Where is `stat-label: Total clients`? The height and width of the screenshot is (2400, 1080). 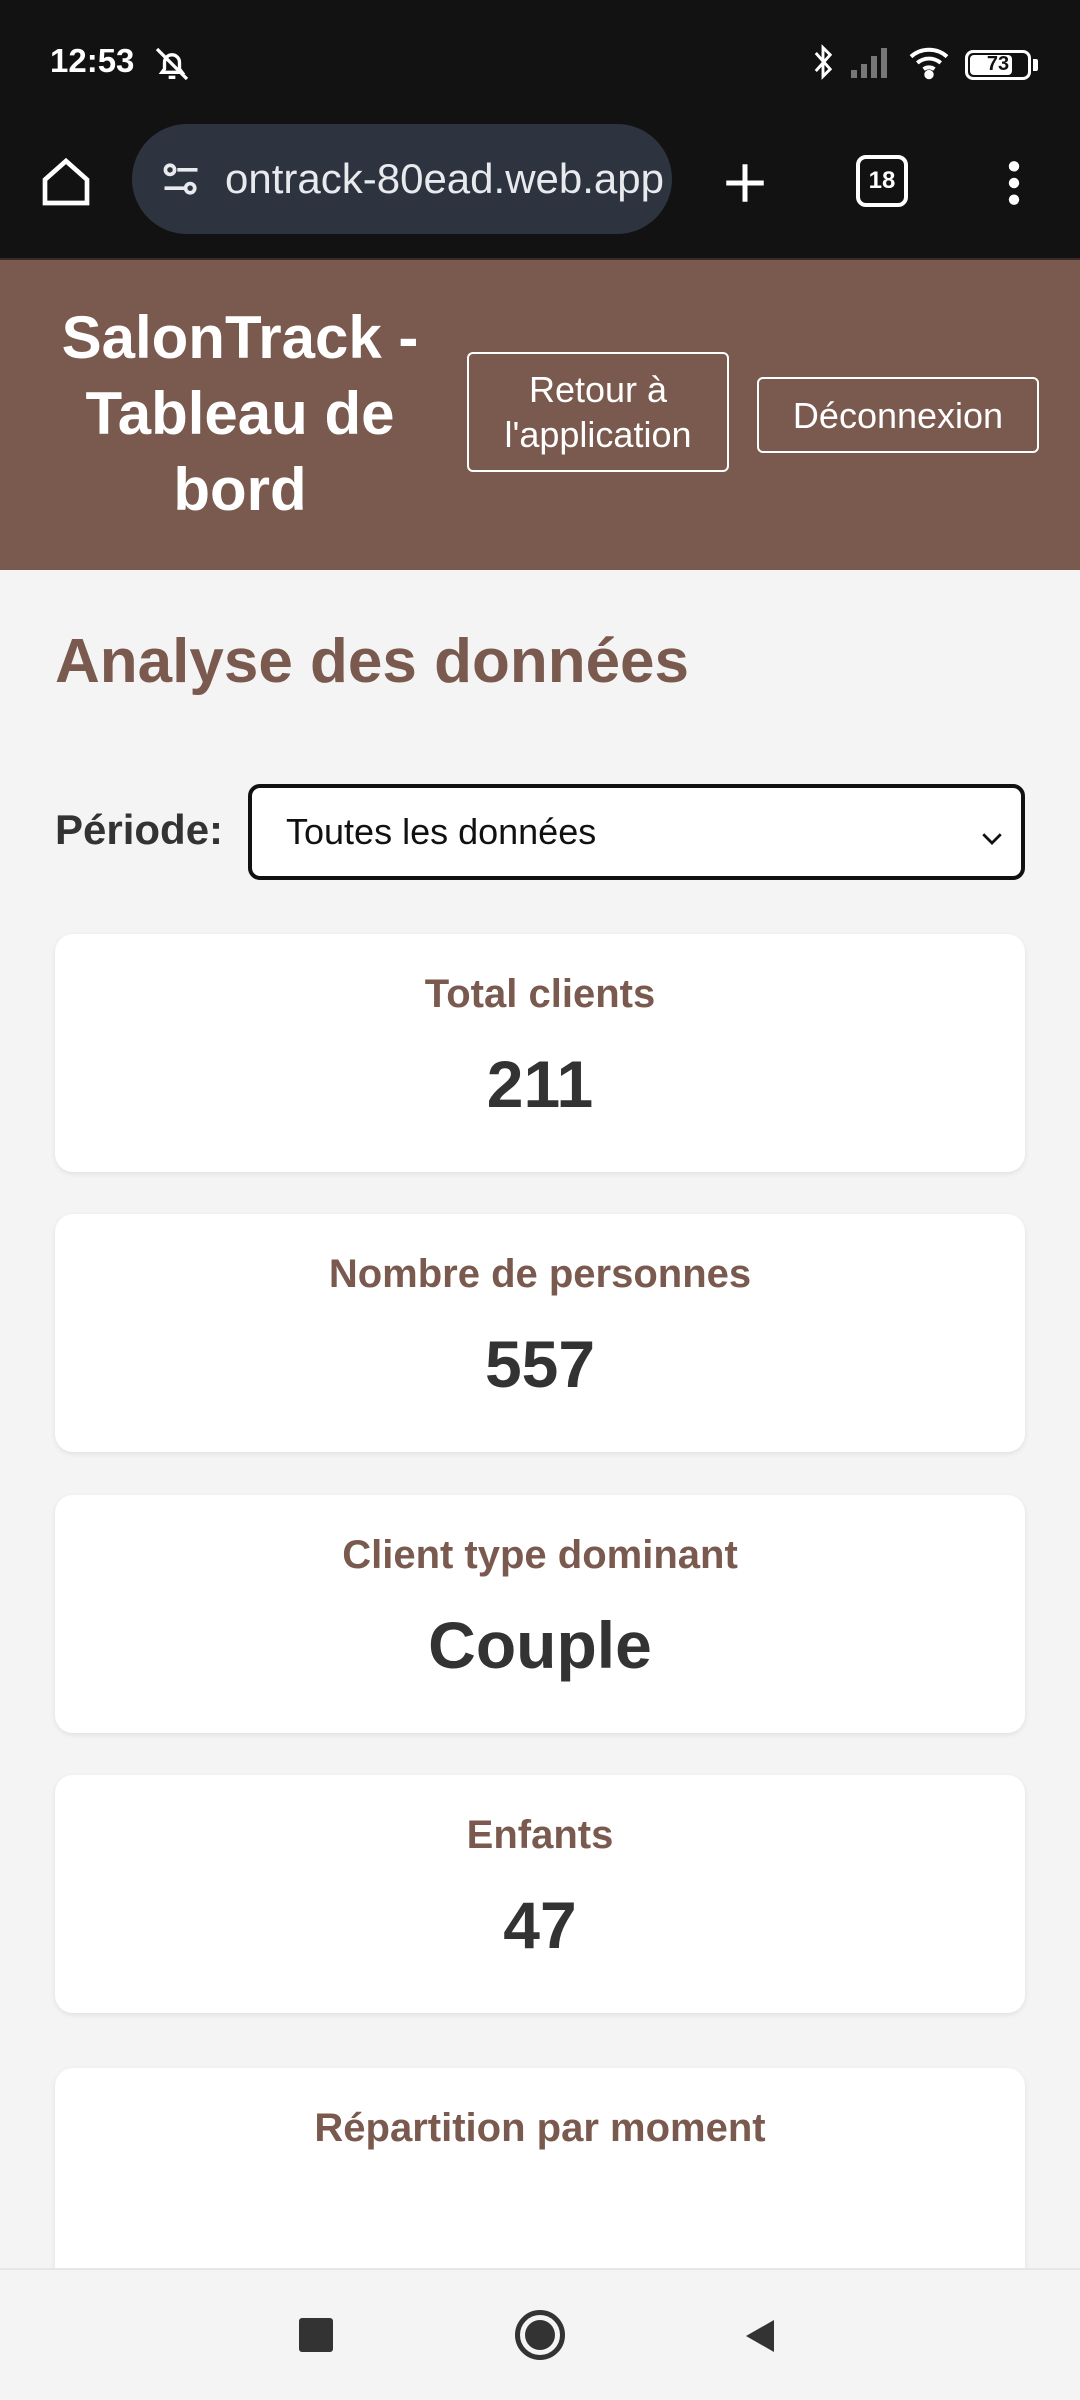
stat-label: Total clients is located at coordinates (540, 994).